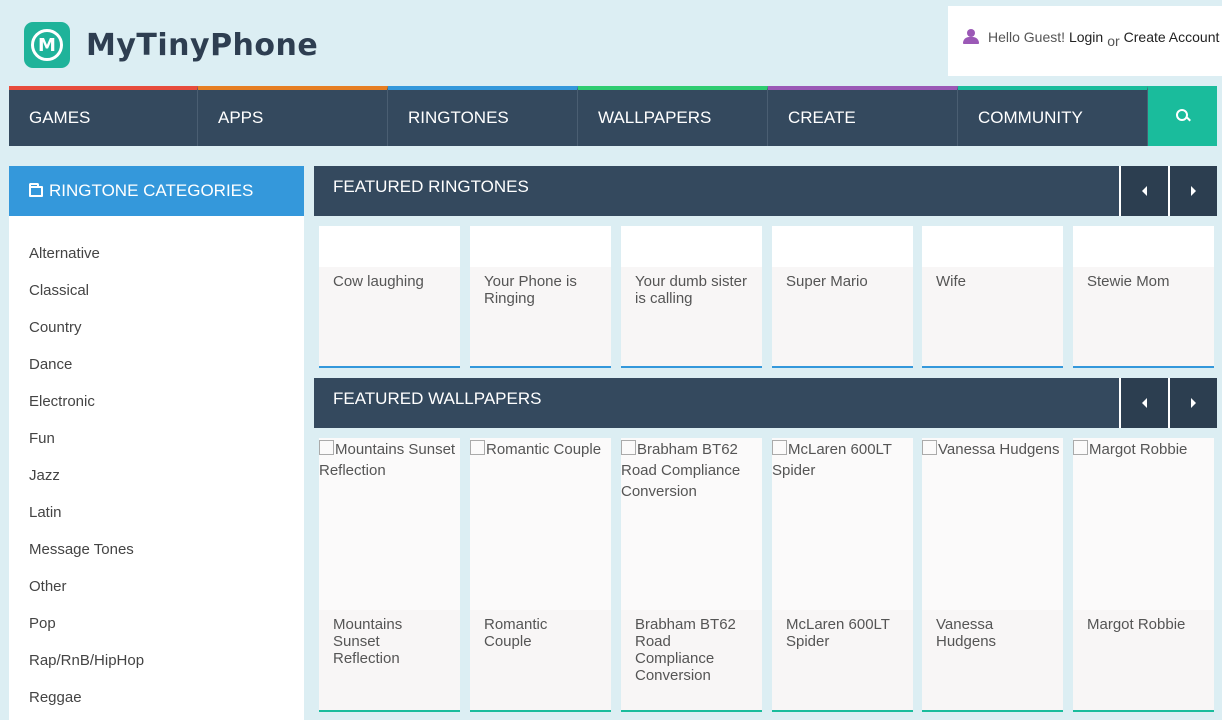  What do you see at coordinates (156, 290) in the screenshot?
I see `category-classical: Classical` at bounding box center [156, 290].